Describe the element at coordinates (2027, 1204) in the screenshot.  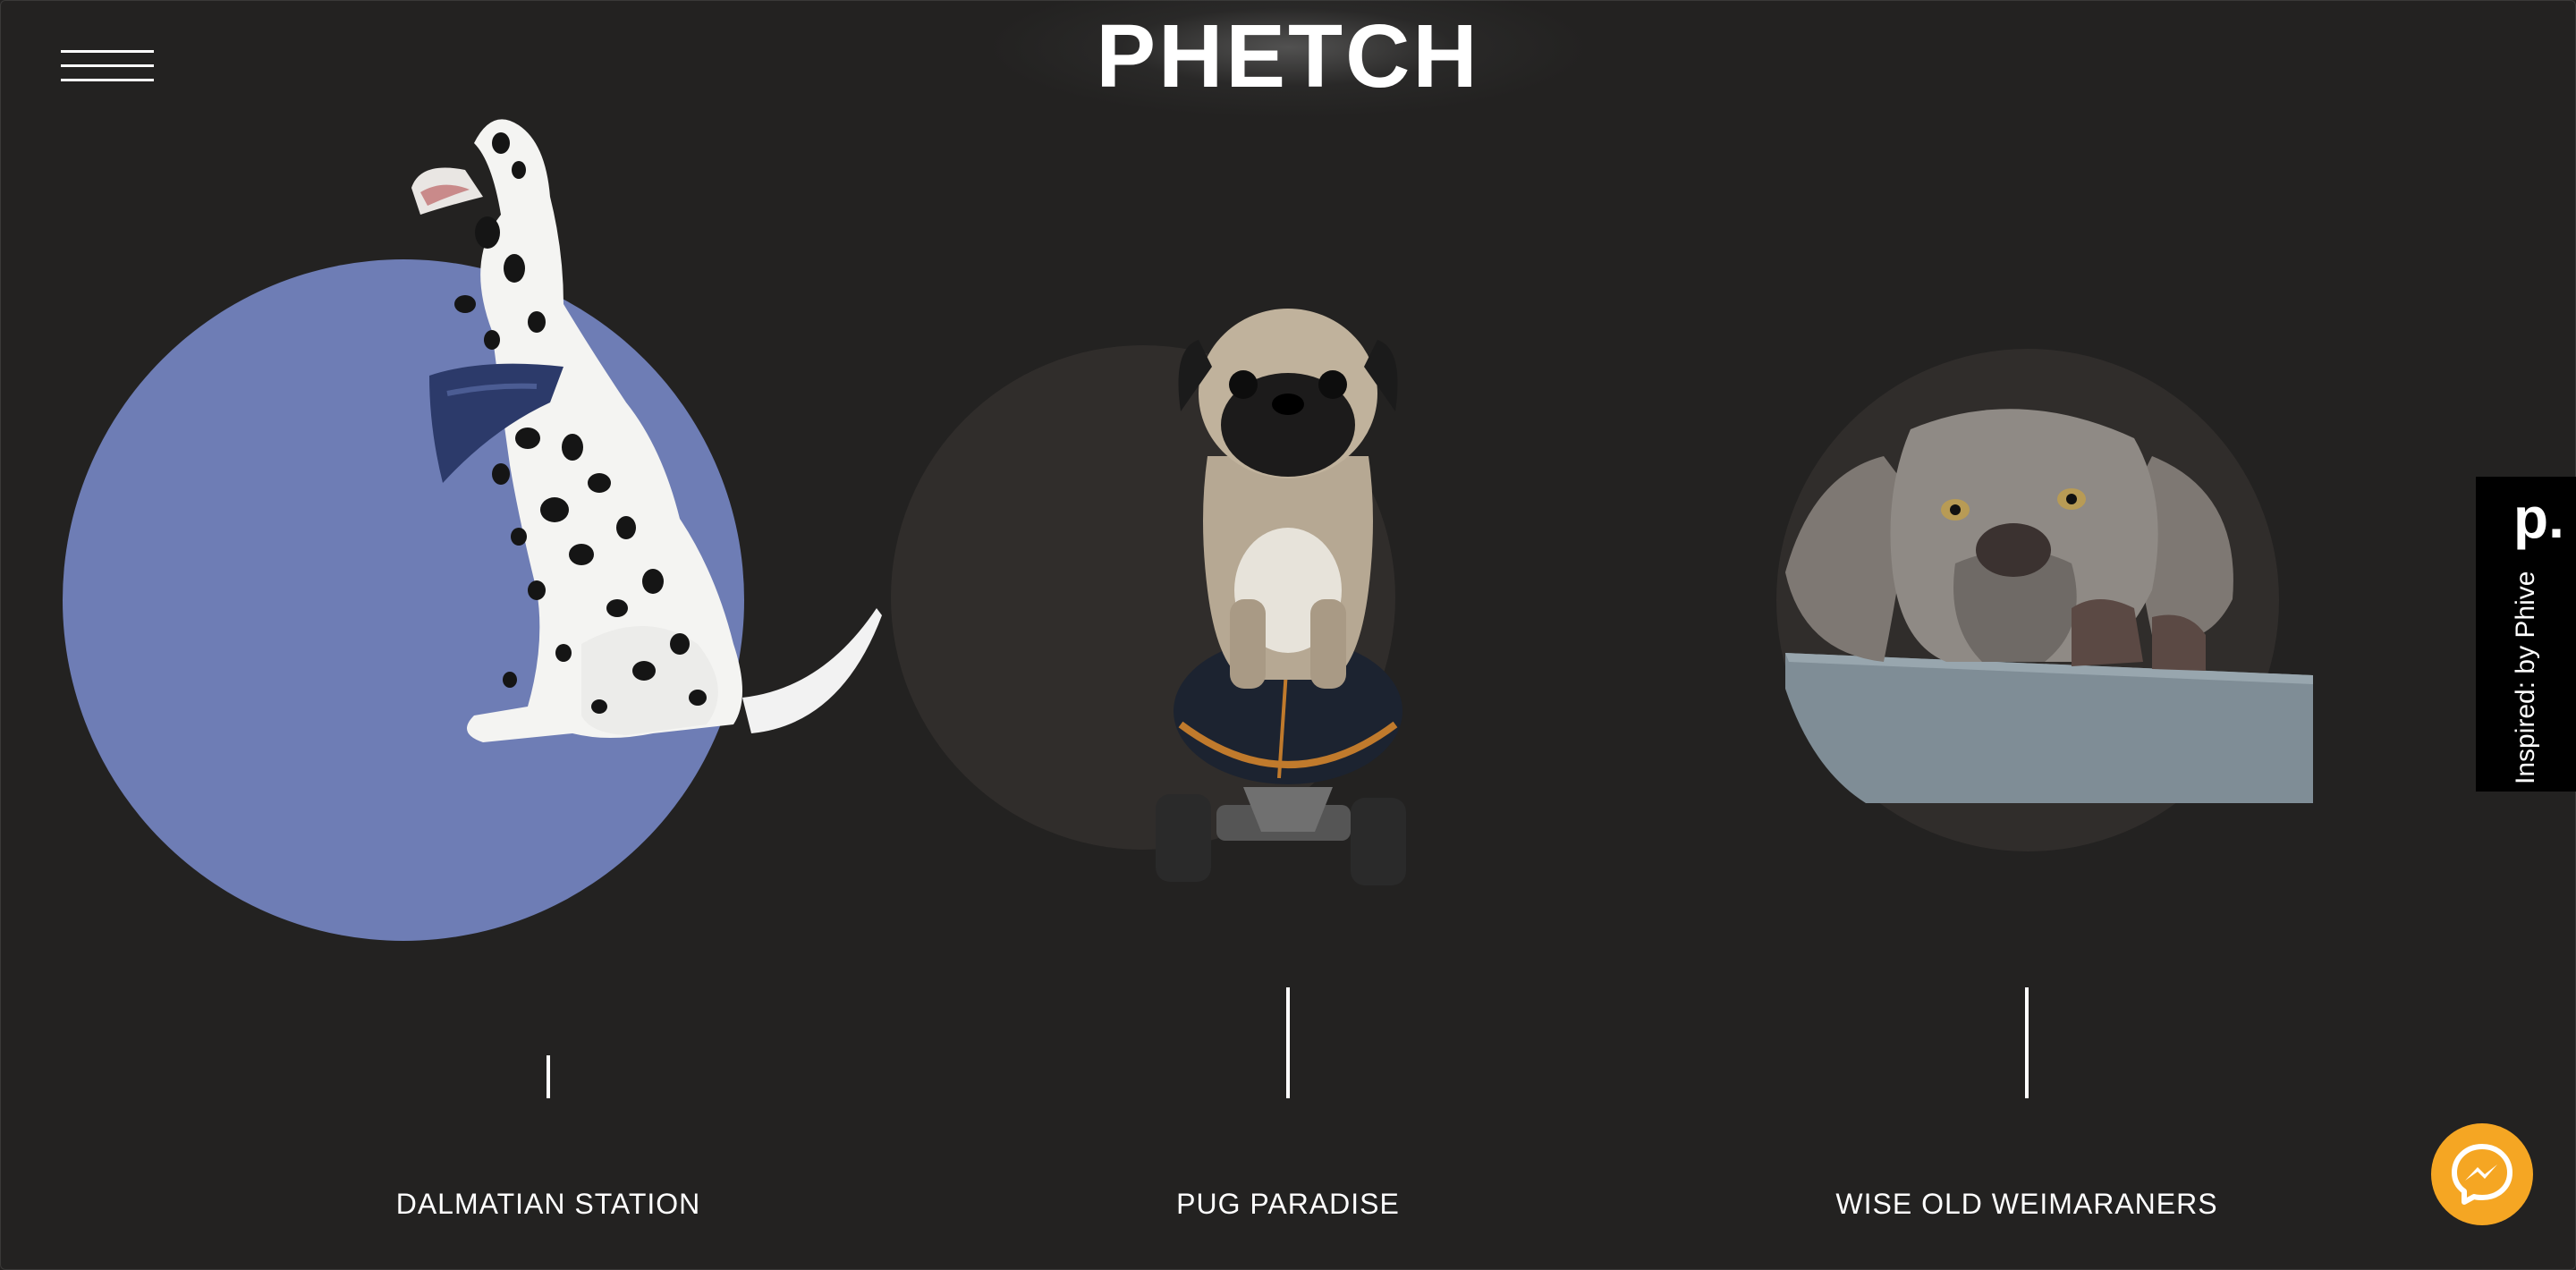
I see `section-link-wise-old-weimaraners: WISE OLD WEIMARANERS` at that location.